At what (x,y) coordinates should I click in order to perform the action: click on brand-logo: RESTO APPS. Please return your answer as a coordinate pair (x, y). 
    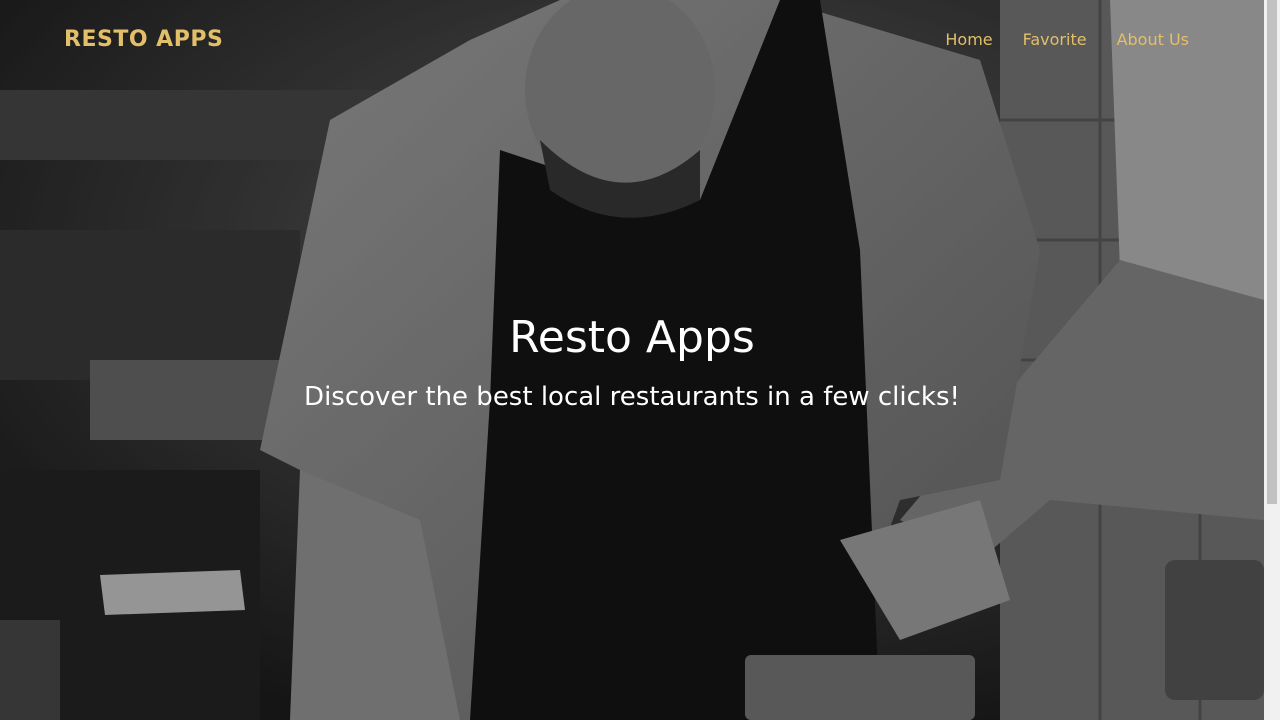
    Looking at the image, I should click on (143, 39).